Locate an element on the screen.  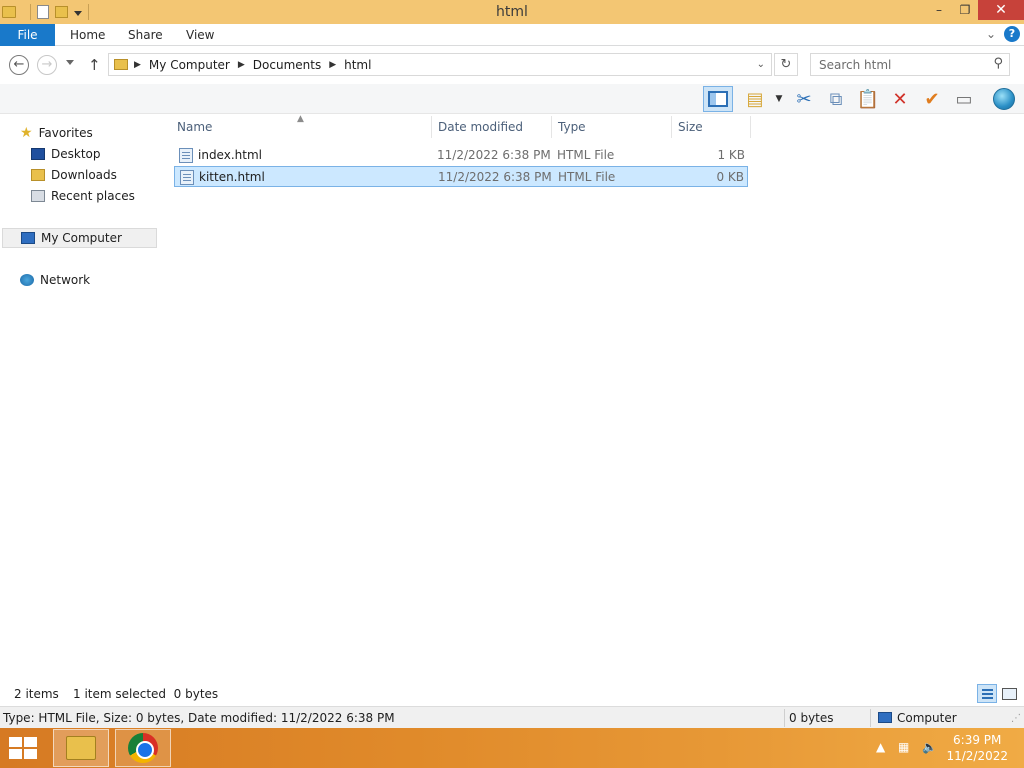
maximize-button: ❐ is located at coordinates (965, 10).